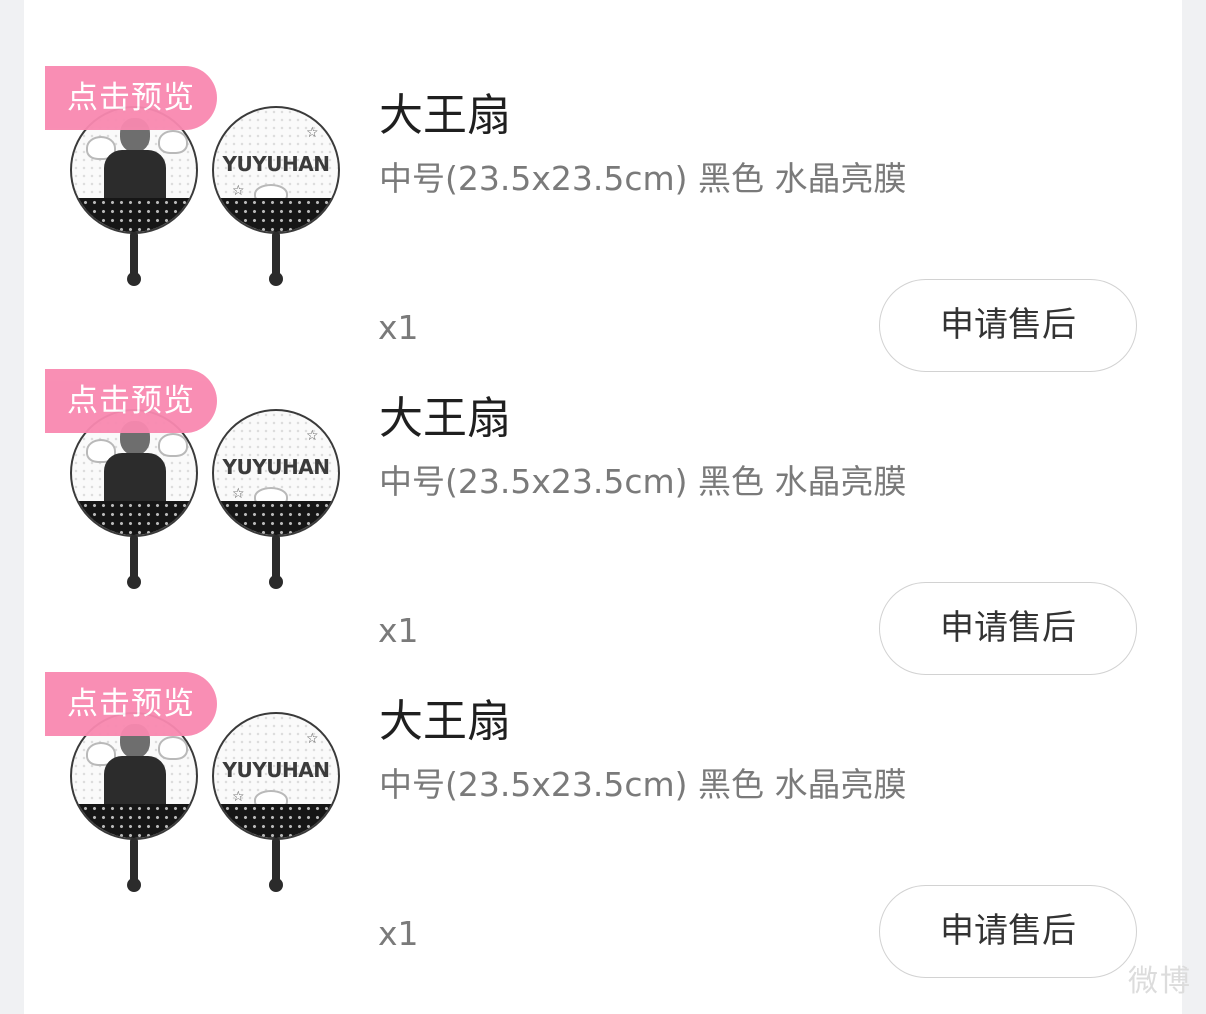  I want to click on watermark: 微博, so click(1160, 981).